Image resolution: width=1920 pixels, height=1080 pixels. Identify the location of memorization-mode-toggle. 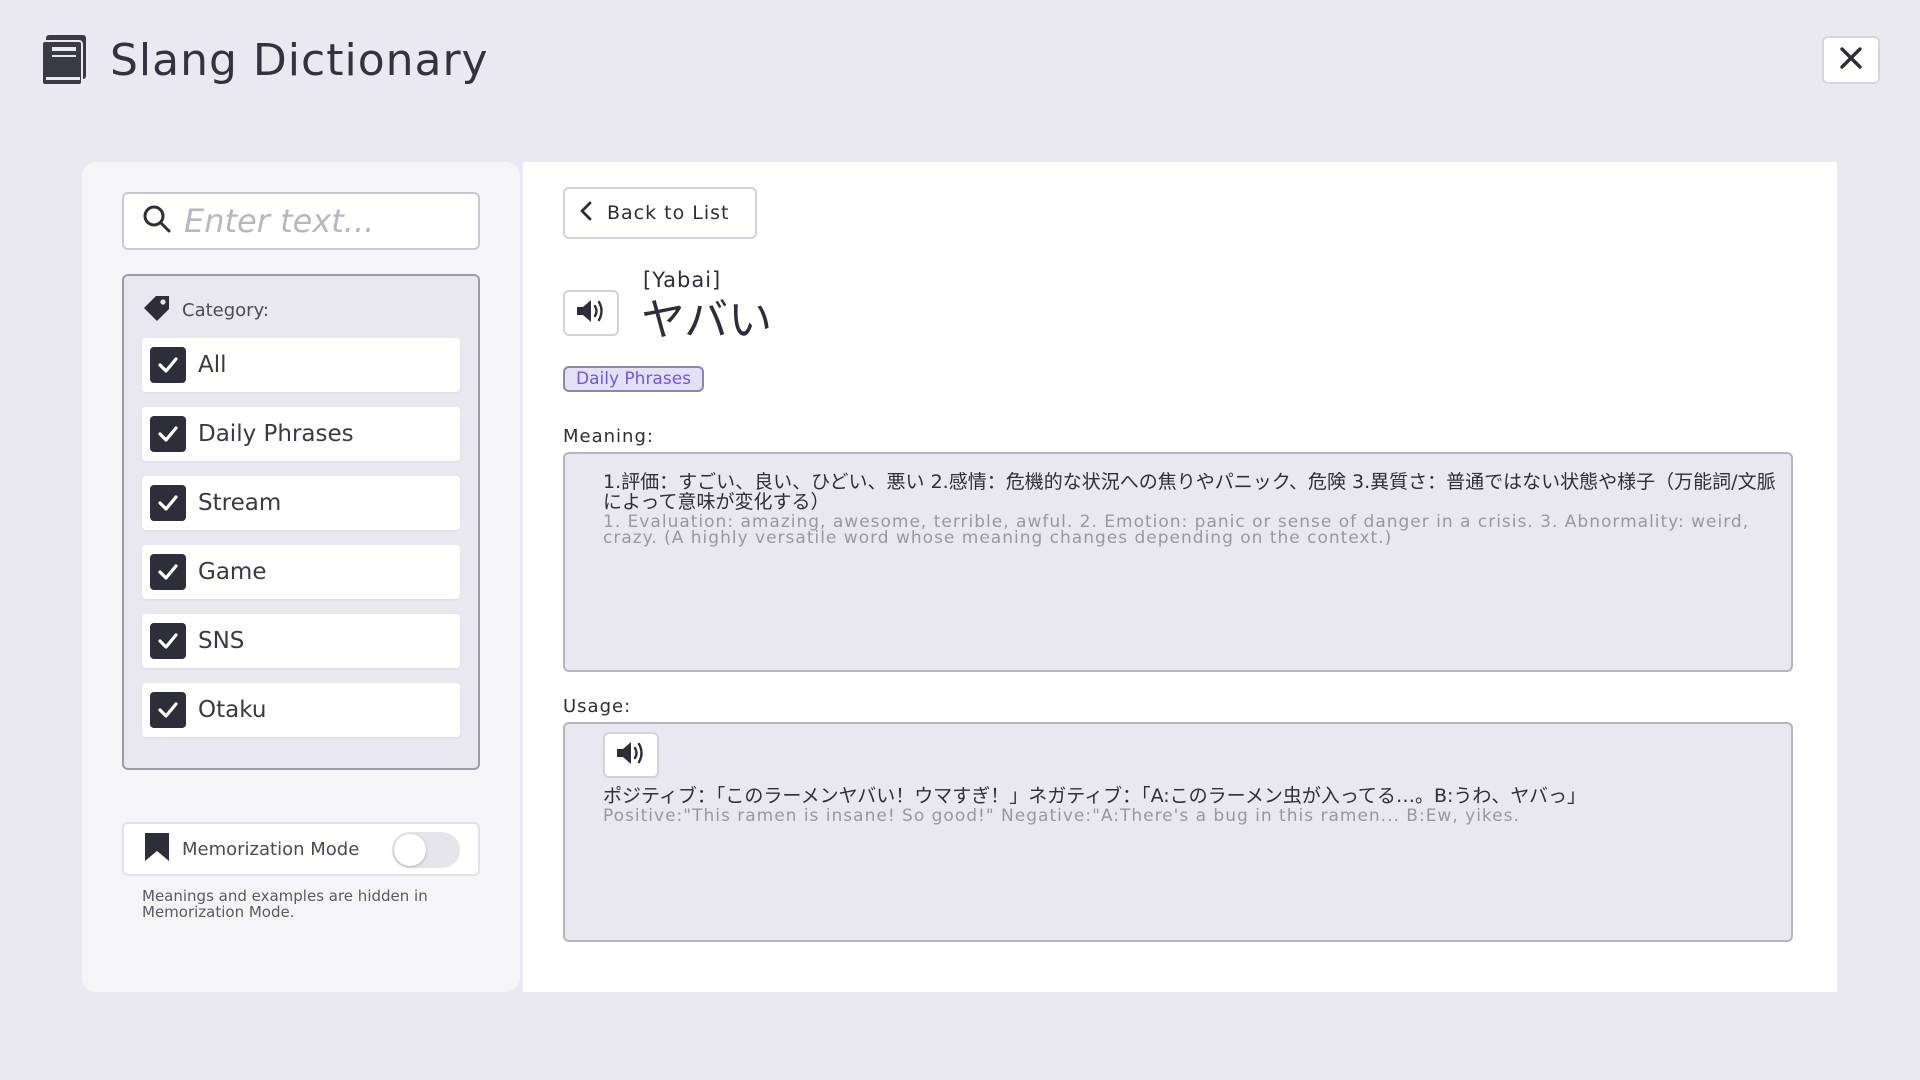
(426, 850).